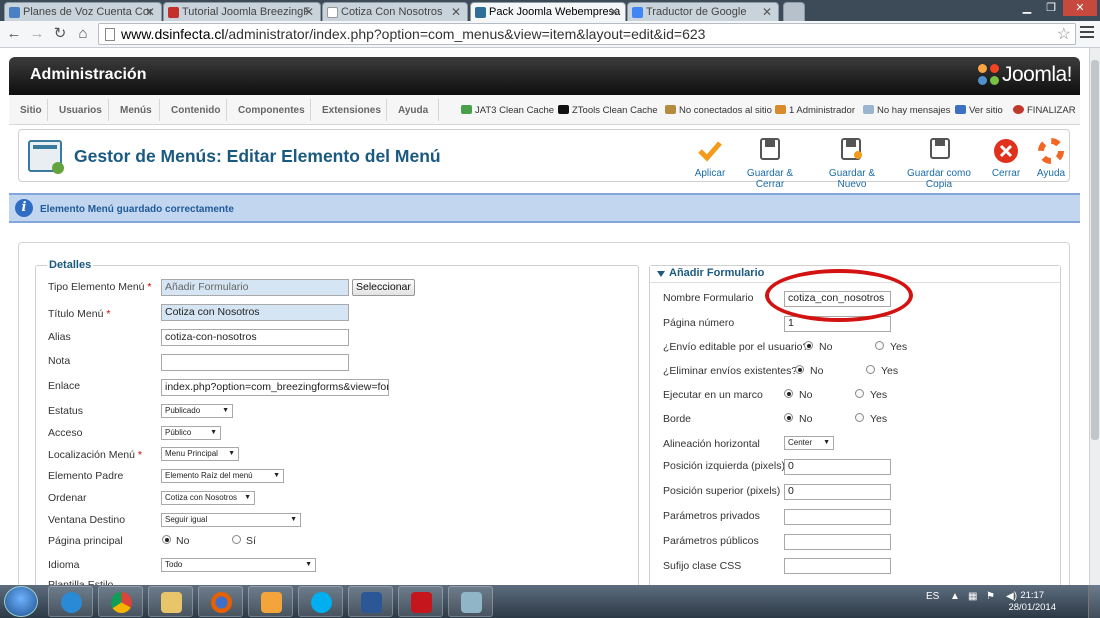 Image resolution: width=1100 pixels, height=618 pixels. What do you see at coordinates (990, 596) in the screenshot?
I see `flag-icon: ⚑` at bounding box center [990, 596].